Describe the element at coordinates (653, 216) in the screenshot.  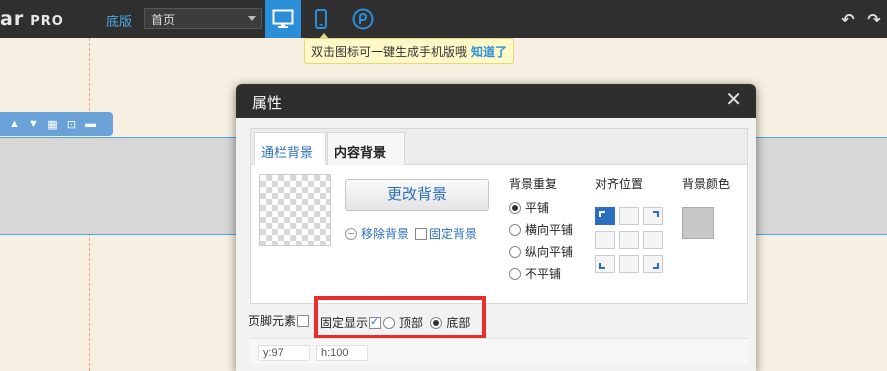
I see `align-top-right` at that location.